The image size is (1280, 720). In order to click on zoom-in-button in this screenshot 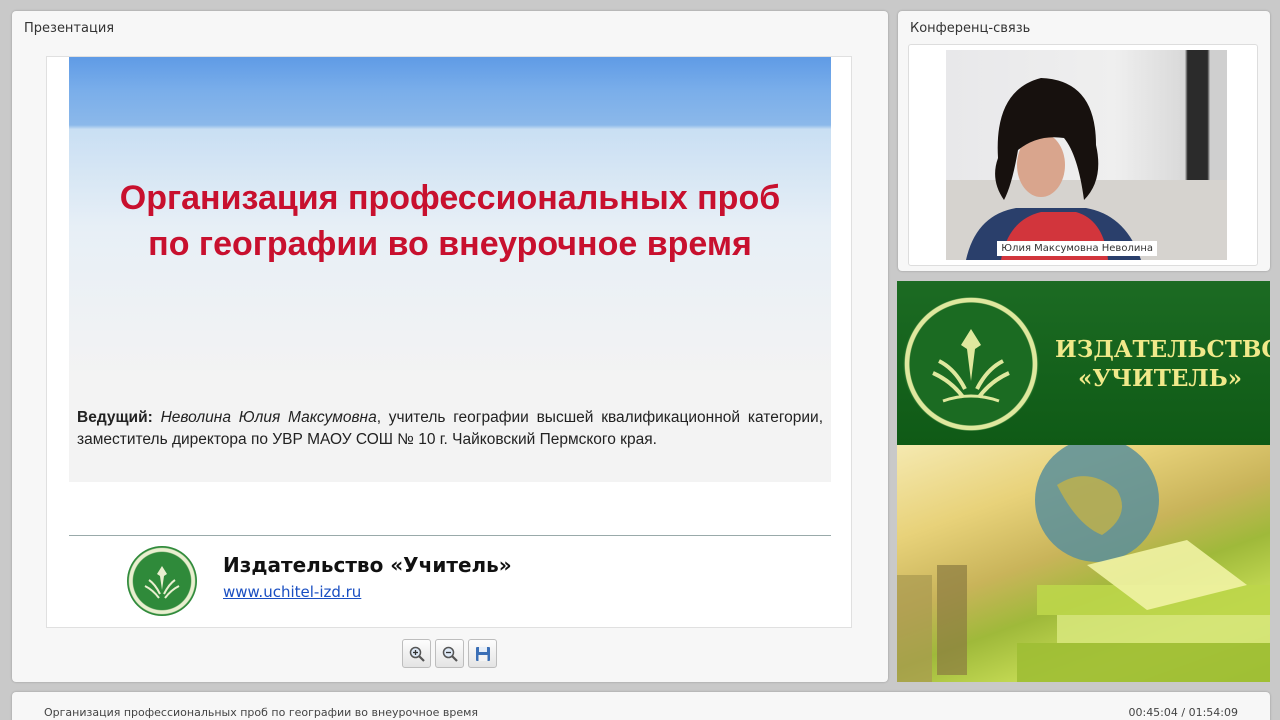, I will do `click(416, 653)`.